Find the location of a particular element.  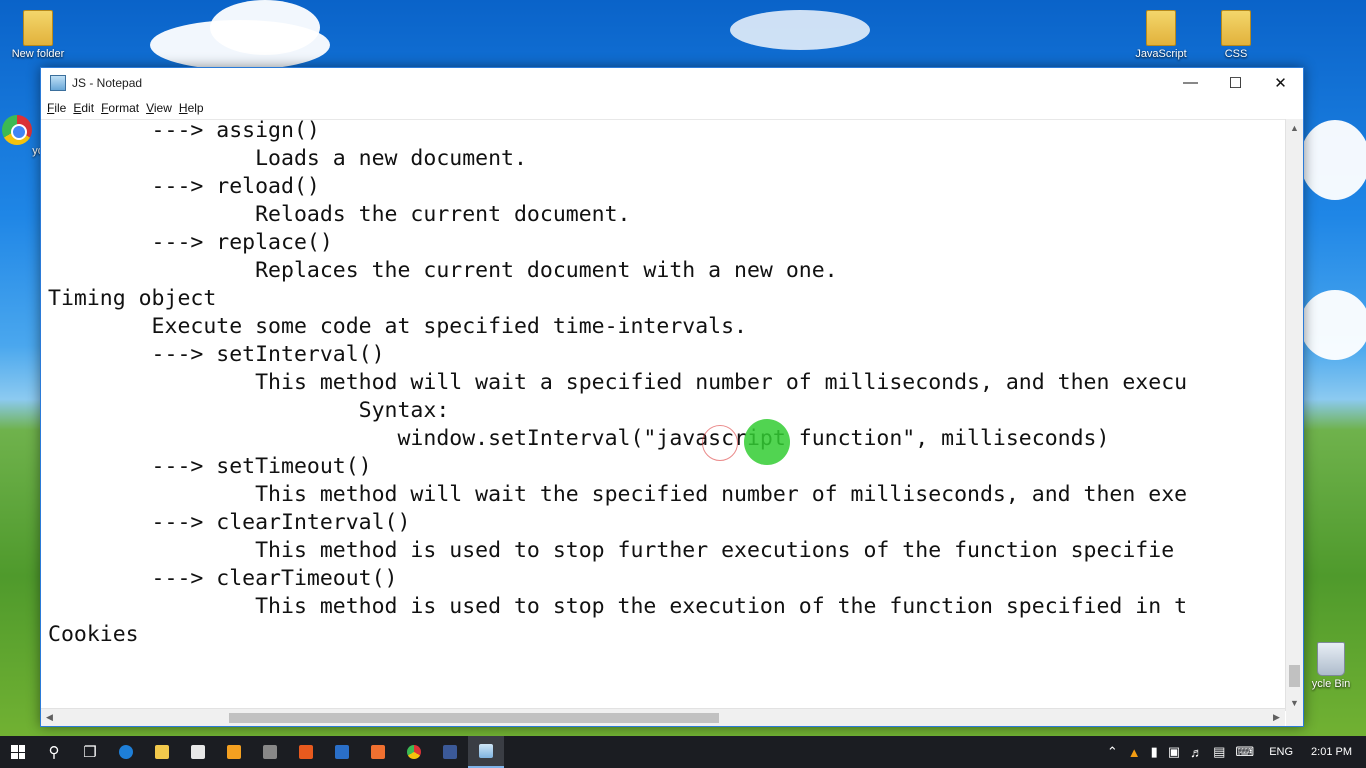

menu-view: View is located at coordinates (162, 108).